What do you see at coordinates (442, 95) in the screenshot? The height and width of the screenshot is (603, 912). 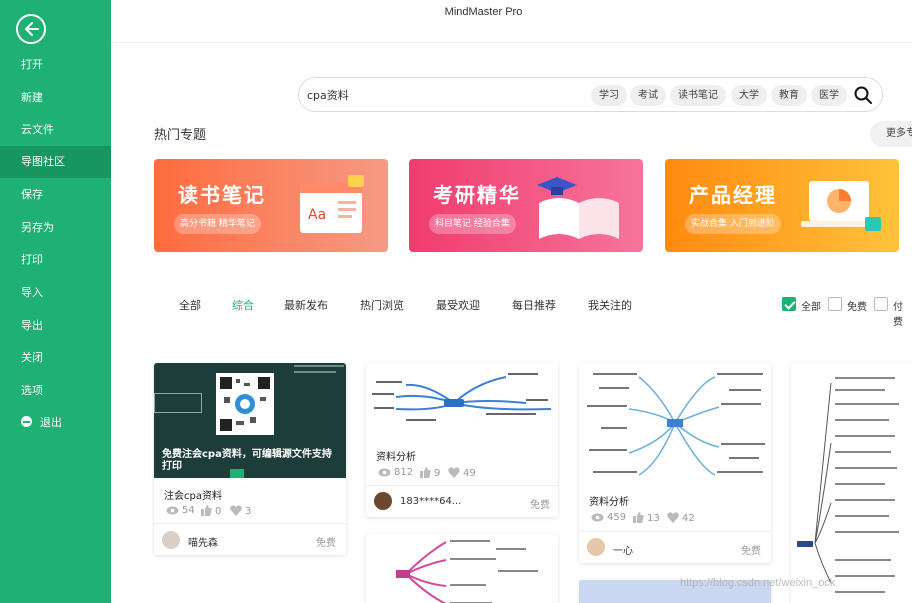 I see `search-input` at bounding box center [442, 95].